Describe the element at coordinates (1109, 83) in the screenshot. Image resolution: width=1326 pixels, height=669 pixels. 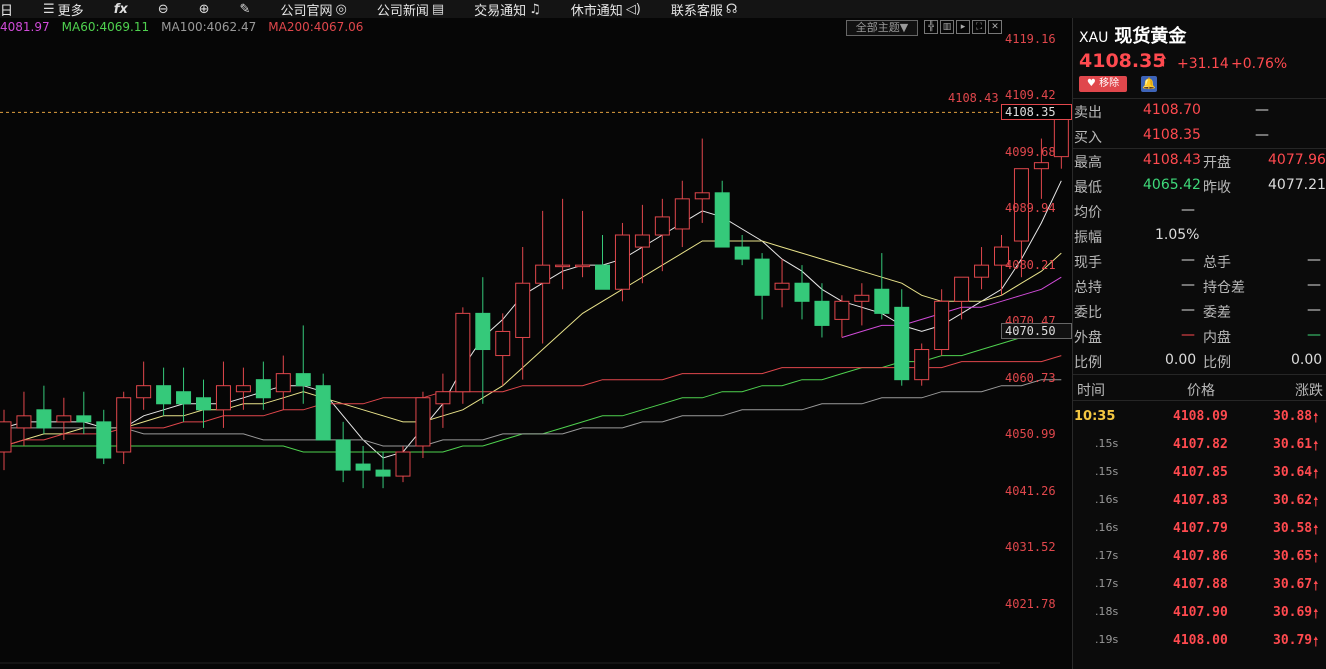
I see `remove-label: 移除` at that location.